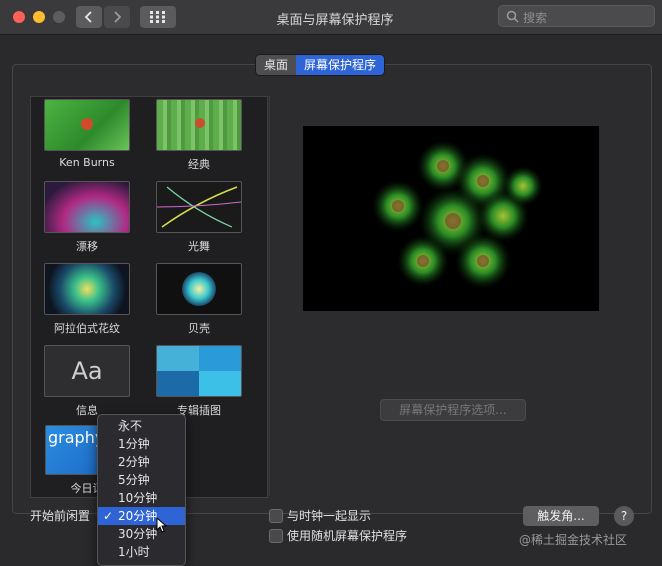 The width and height of the screenshot is (662, 566). Describe the element at coordinates (276, 536) in the screenshot. I see `random-saver-checkbox` at that location.